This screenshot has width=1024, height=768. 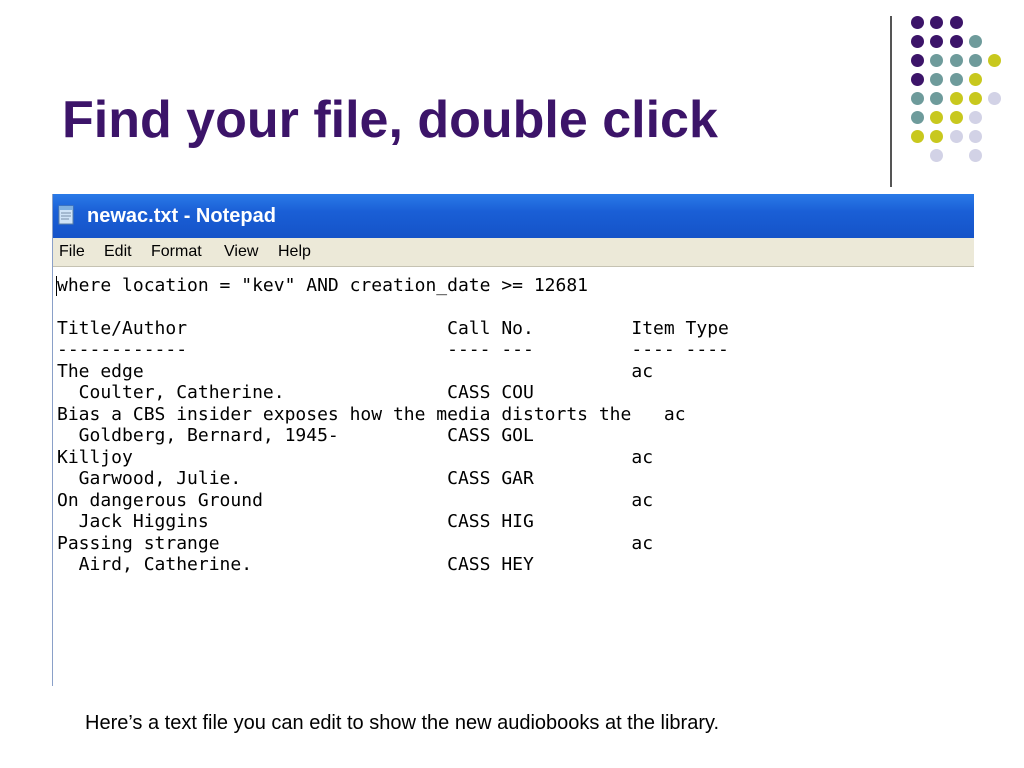 What do you see at coordinates (891, 101) in the screenshot?
I see `decorative-divider` at bounding box center [891, 101].